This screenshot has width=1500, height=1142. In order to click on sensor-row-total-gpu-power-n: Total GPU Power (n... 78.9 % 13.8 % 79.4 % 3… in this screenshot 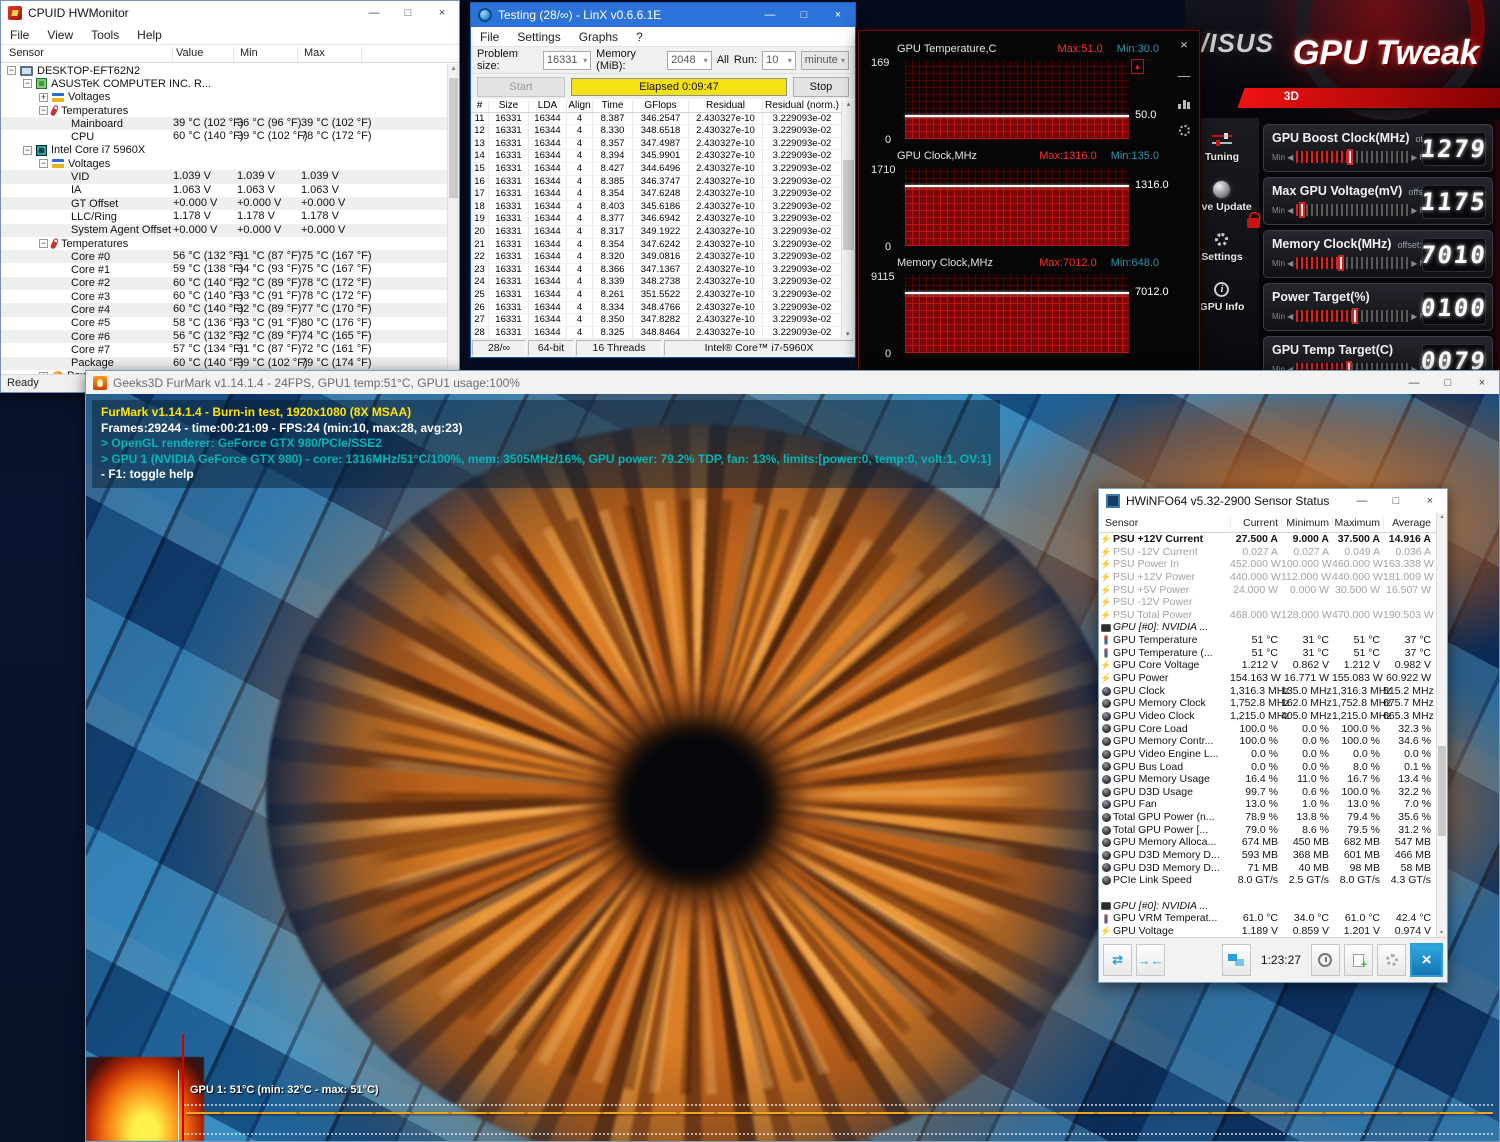, I will do `click(1267, 817)`.